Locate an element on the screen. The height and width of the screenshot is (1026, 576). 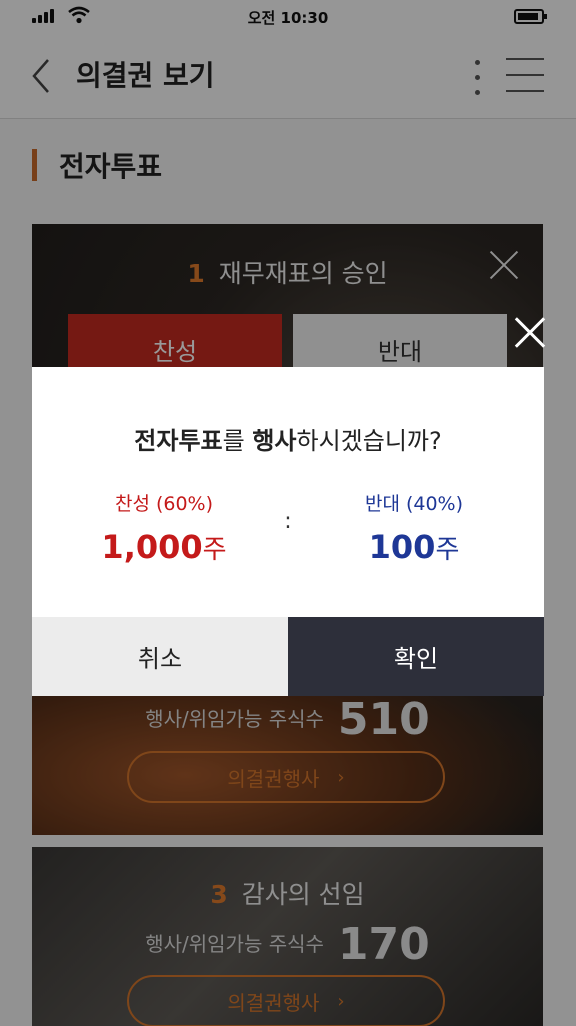
modal-close-icon is located at coordinates (530, 332).